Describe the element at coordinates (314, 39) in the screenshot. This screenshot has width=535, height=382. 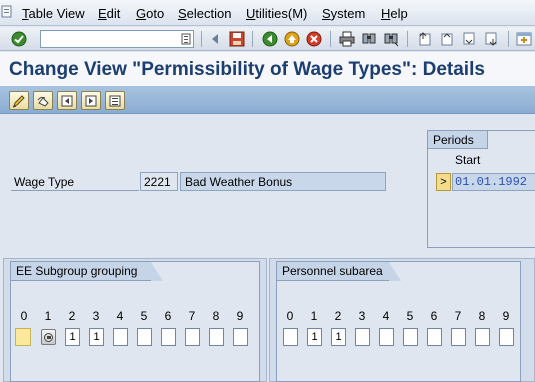
I see `cancel-icon` at that location.